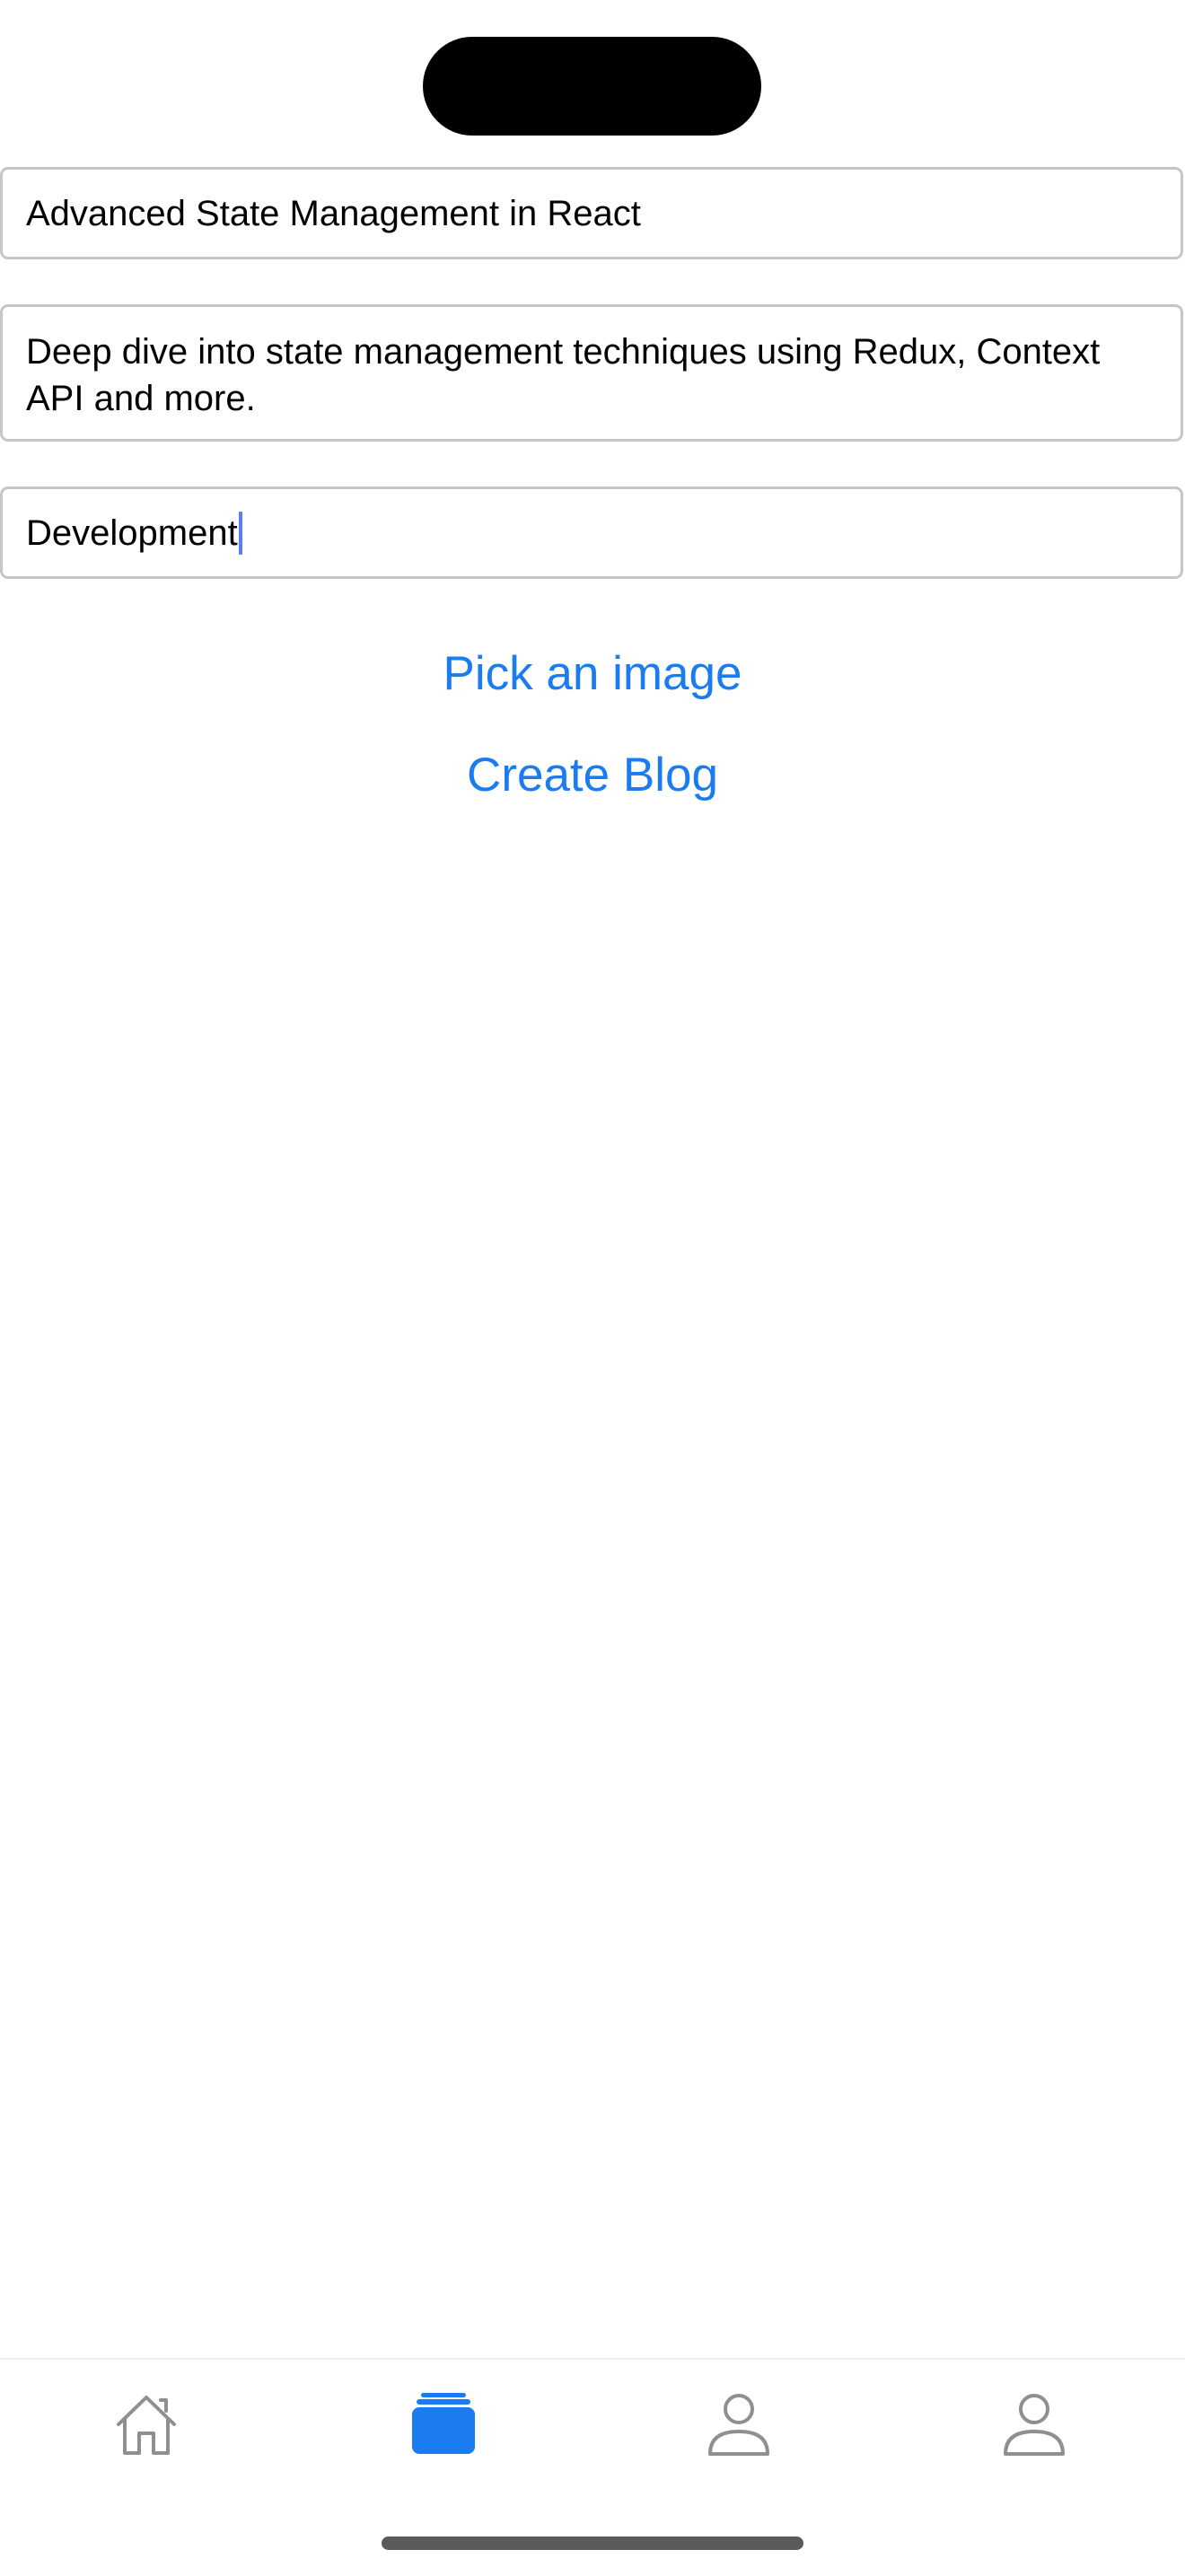 This screenshot has width=1185, height=2576. I want to click on tab-blogs, so click(443, 2424).